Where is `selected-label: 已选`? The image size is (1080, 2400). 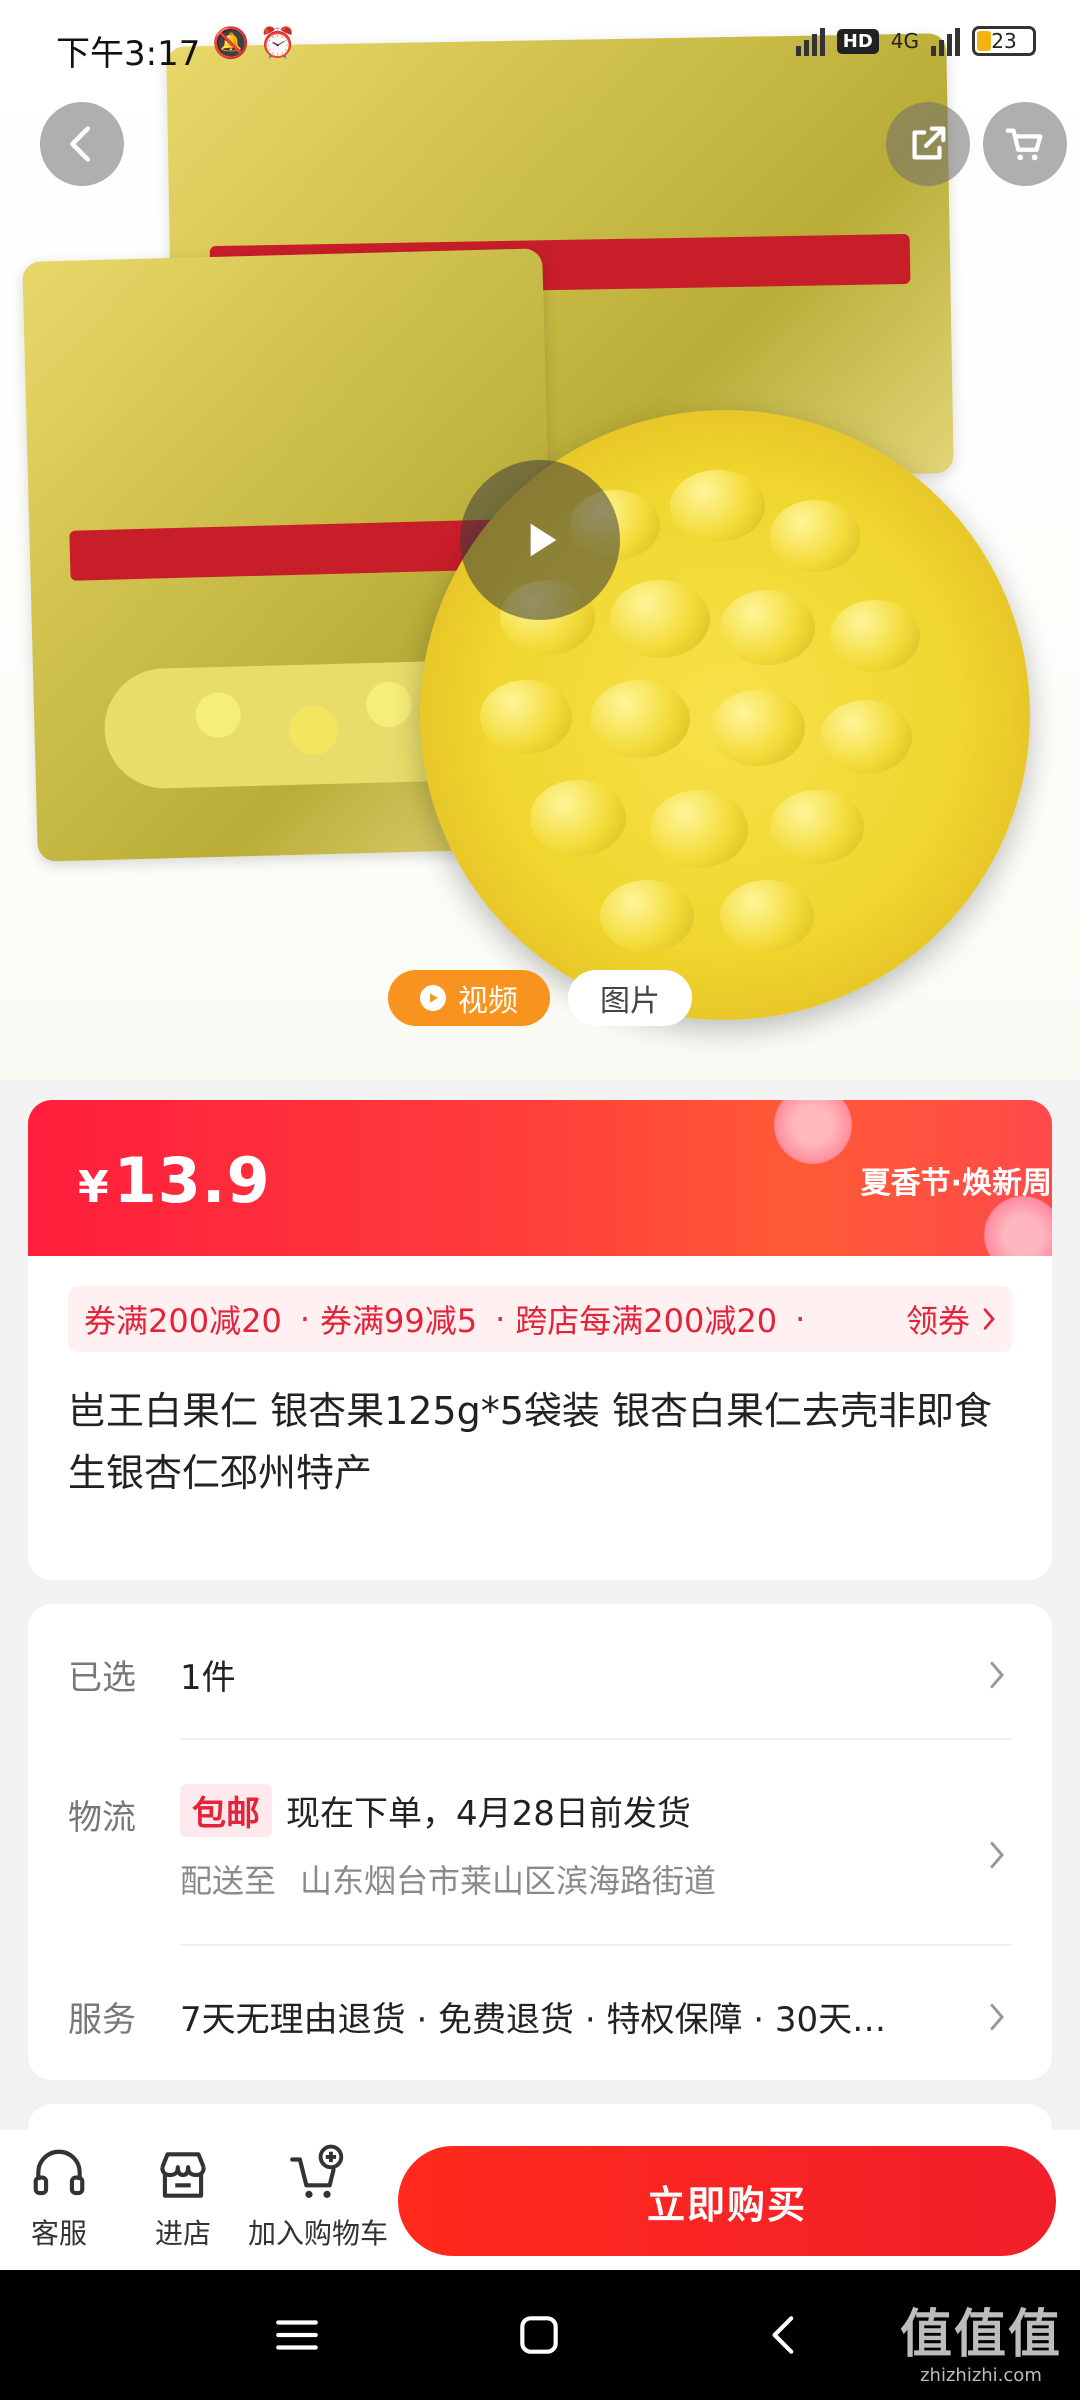
selected-label: 已选 is located at coordinates (102, 1678).